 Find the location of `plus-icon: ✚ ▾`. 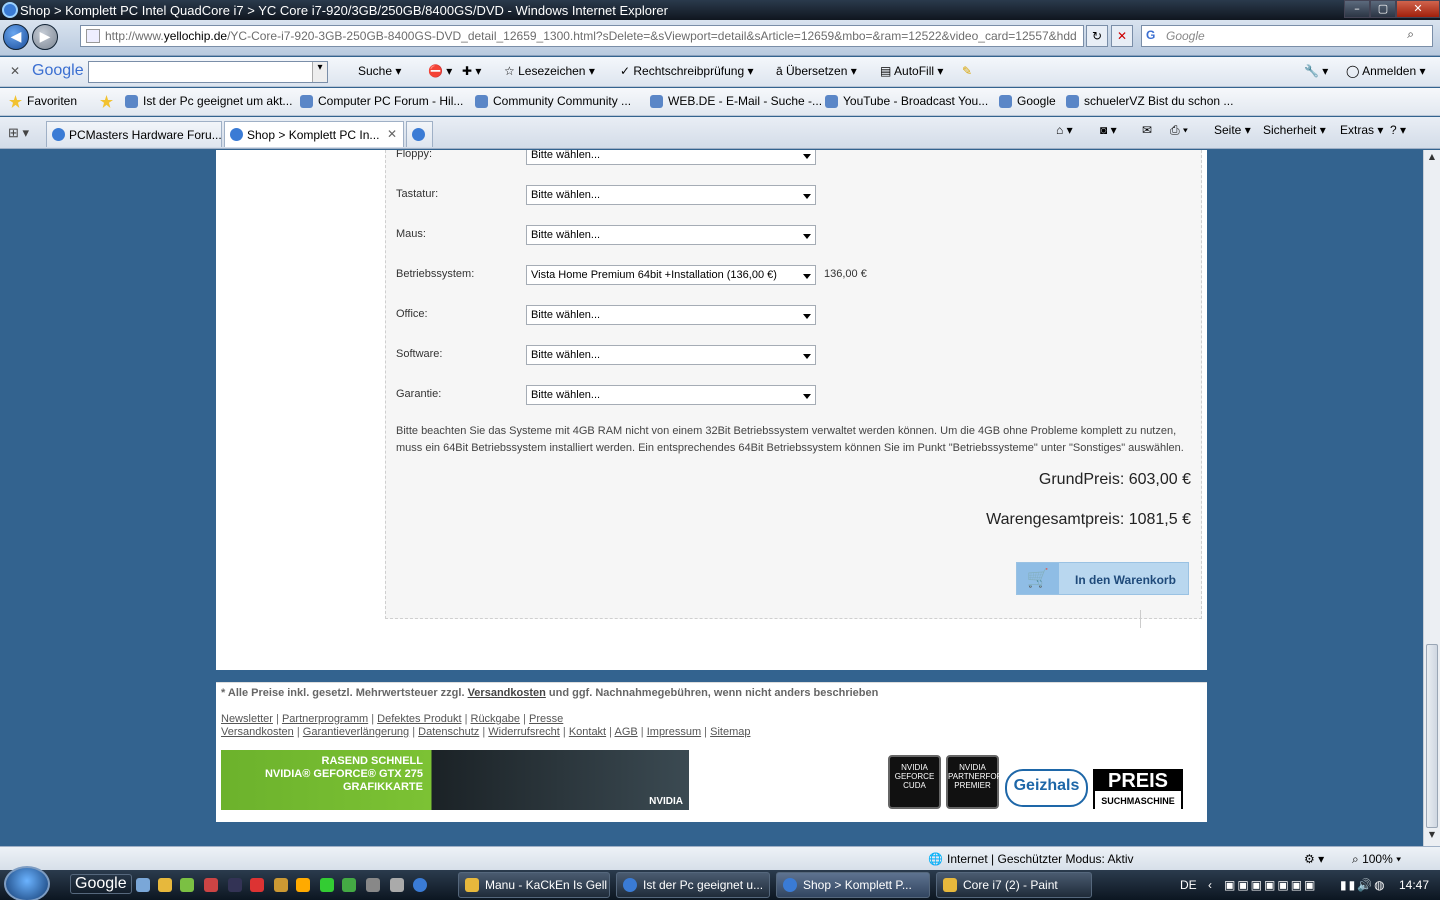

plus-icon: ✚ ▾ is located at coordinates (471, 71).